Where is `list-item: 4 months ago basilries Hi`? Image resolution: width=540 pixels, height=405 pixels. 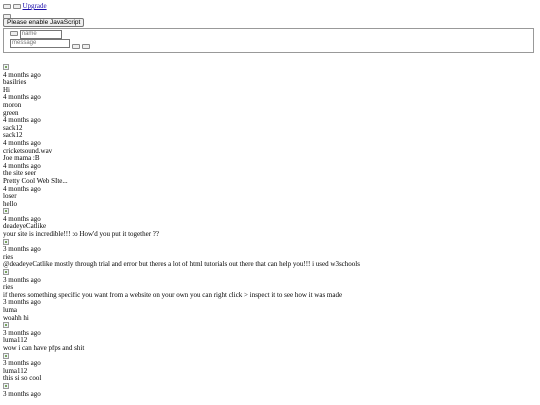 list-item: 4 months ago basilries Hi is located at coordinates (270, 79).